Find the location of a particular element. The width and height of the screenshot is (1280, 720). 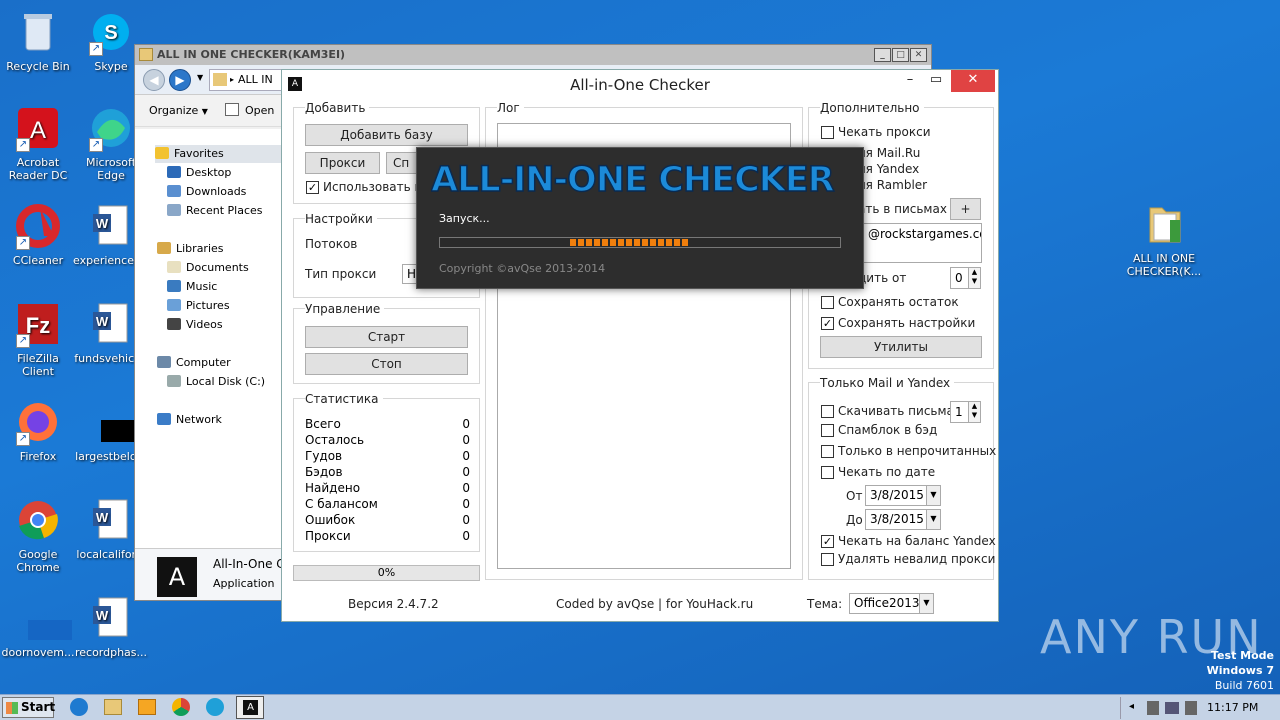

media-player-icon is located at coordinates (147, 707).